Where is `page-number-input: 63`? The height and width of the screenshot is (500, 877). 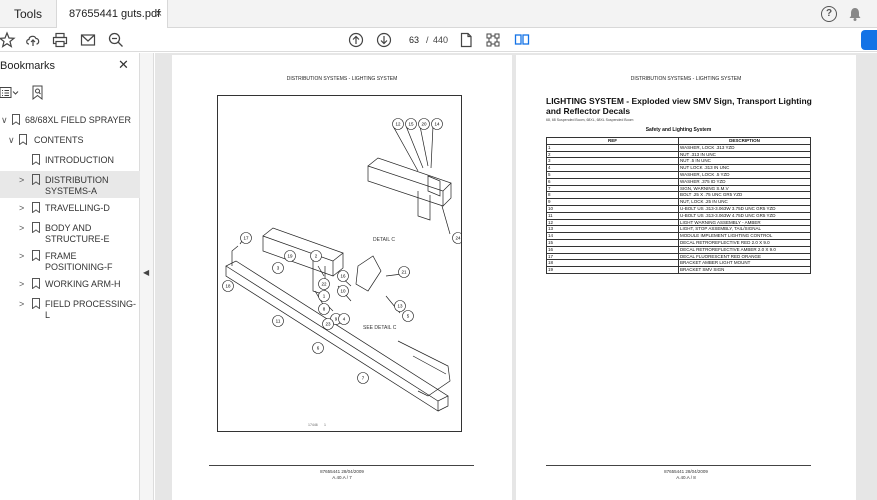 page-number-input: 63 is located at coordinates (414, 40).